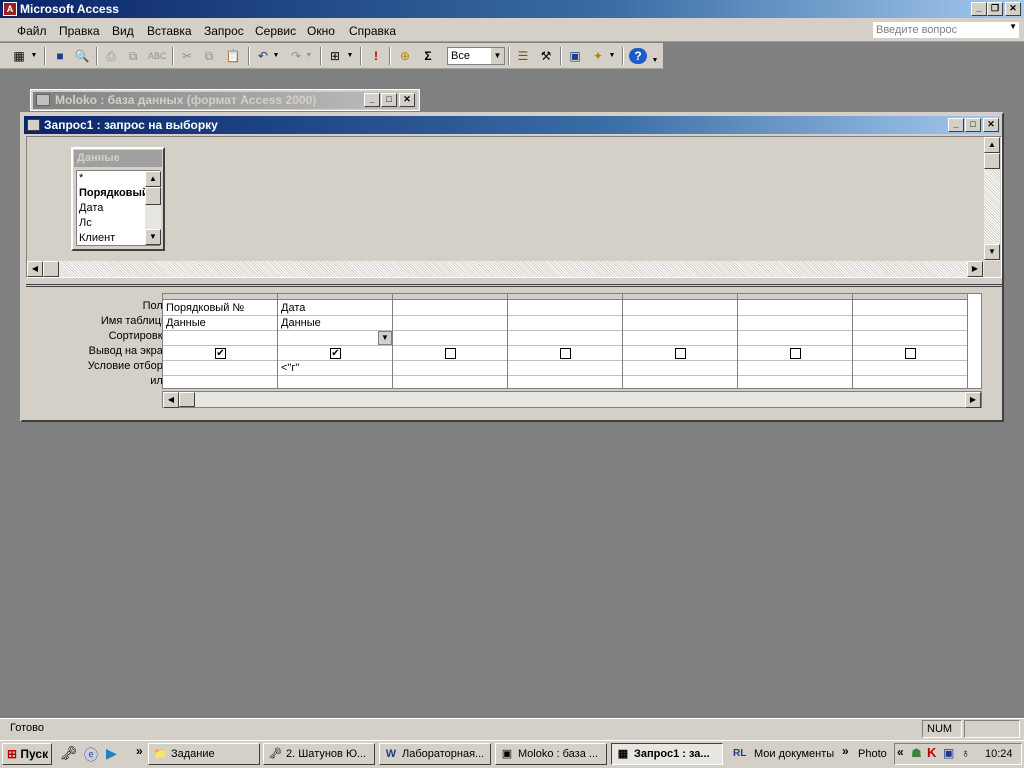 This screenshot has width=1024, height=768. What do you see at coordinates (376, 56) in the screenshot?
I see `run-icon: !` at bounding box center [376, 56].